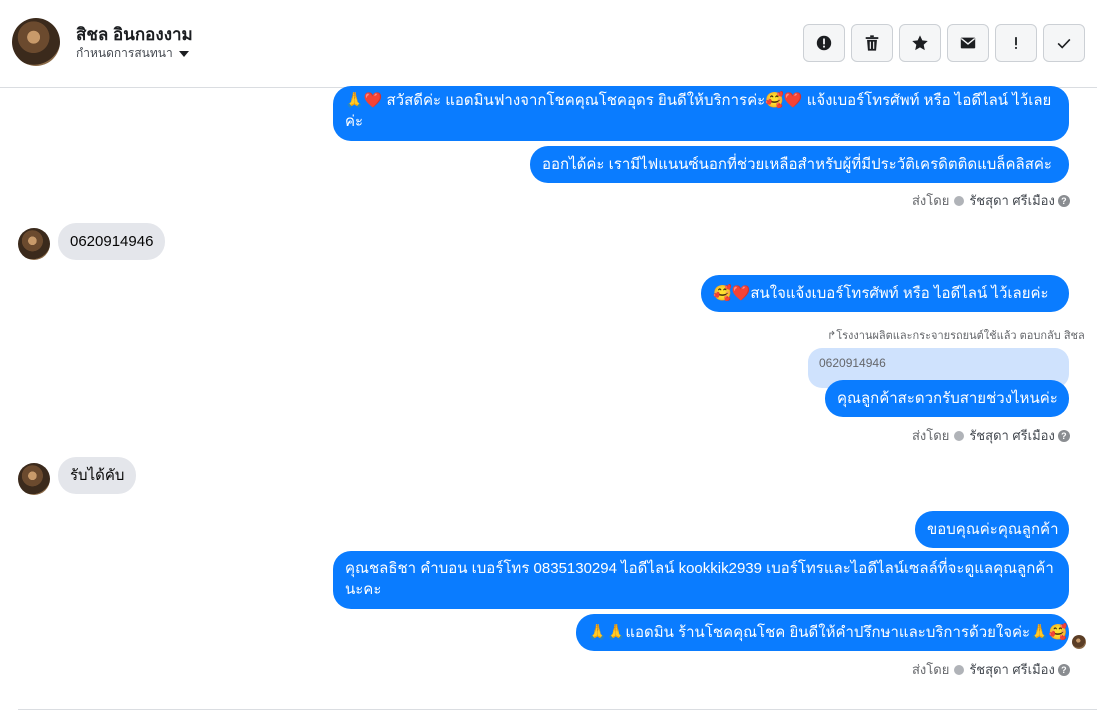 The width and height of the screenshot is (1097, 710). I want to click on mark-done-button, so click(1064, 43).